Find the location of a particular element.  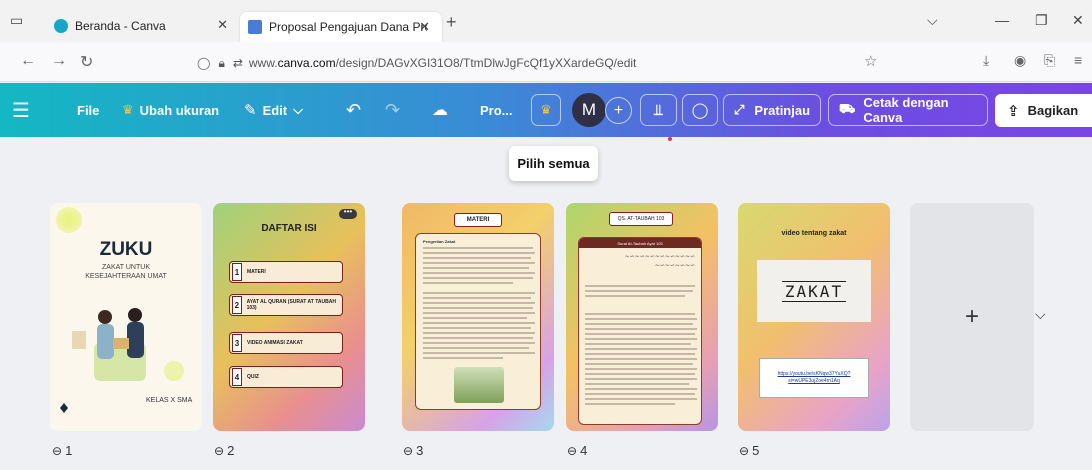

zakat-image: ZAKAT is located at coordinates (814, 291).